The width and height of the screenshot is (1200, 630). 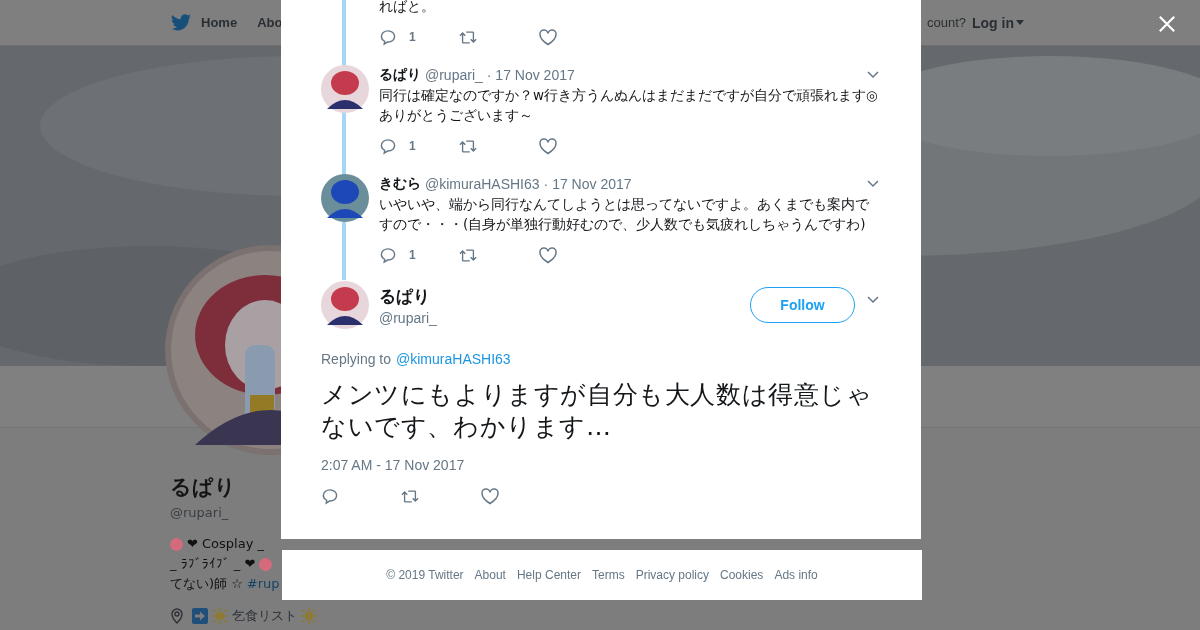 What do you see at coordinates (407, 8) in the screenshot?
I see `tweet-text: ればと。` at bounding box center [407, 8].